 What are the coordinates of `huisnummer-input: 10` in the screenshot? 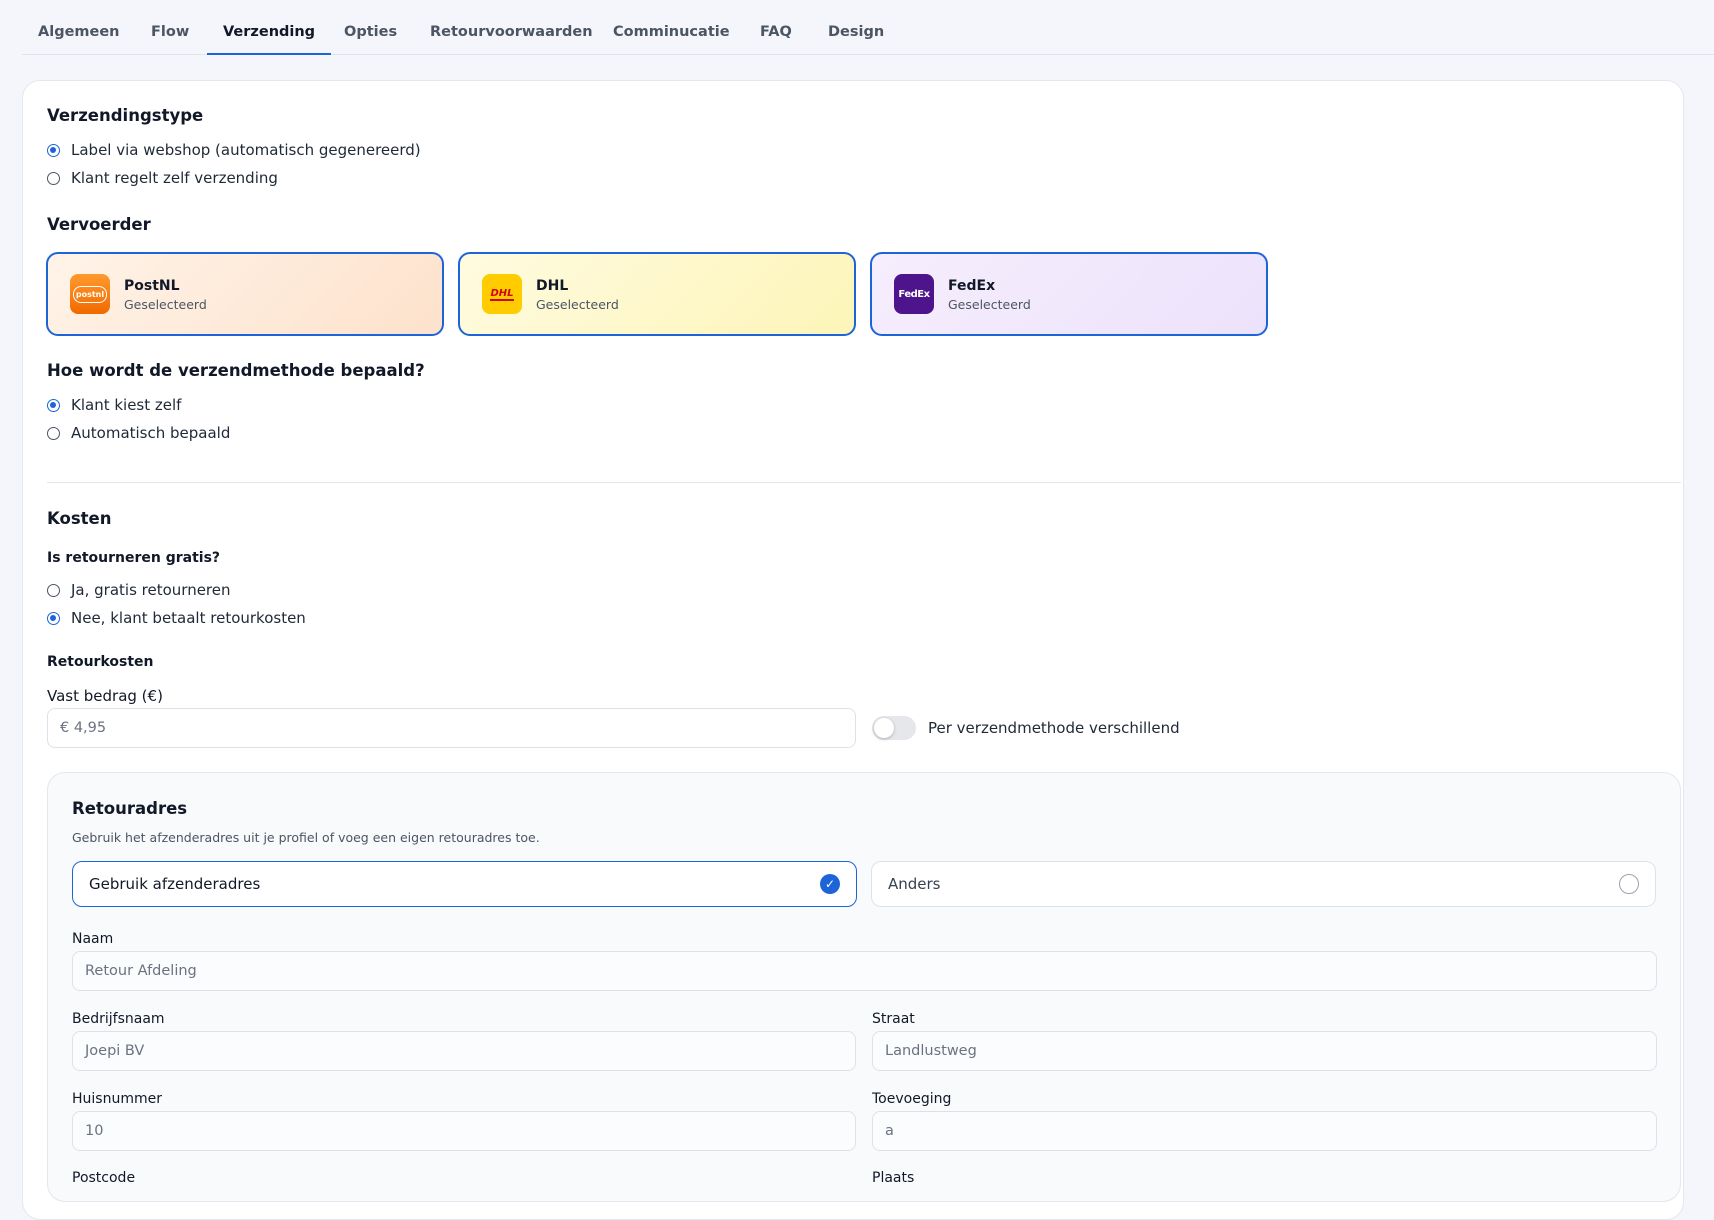 It's located at (464, 1131).